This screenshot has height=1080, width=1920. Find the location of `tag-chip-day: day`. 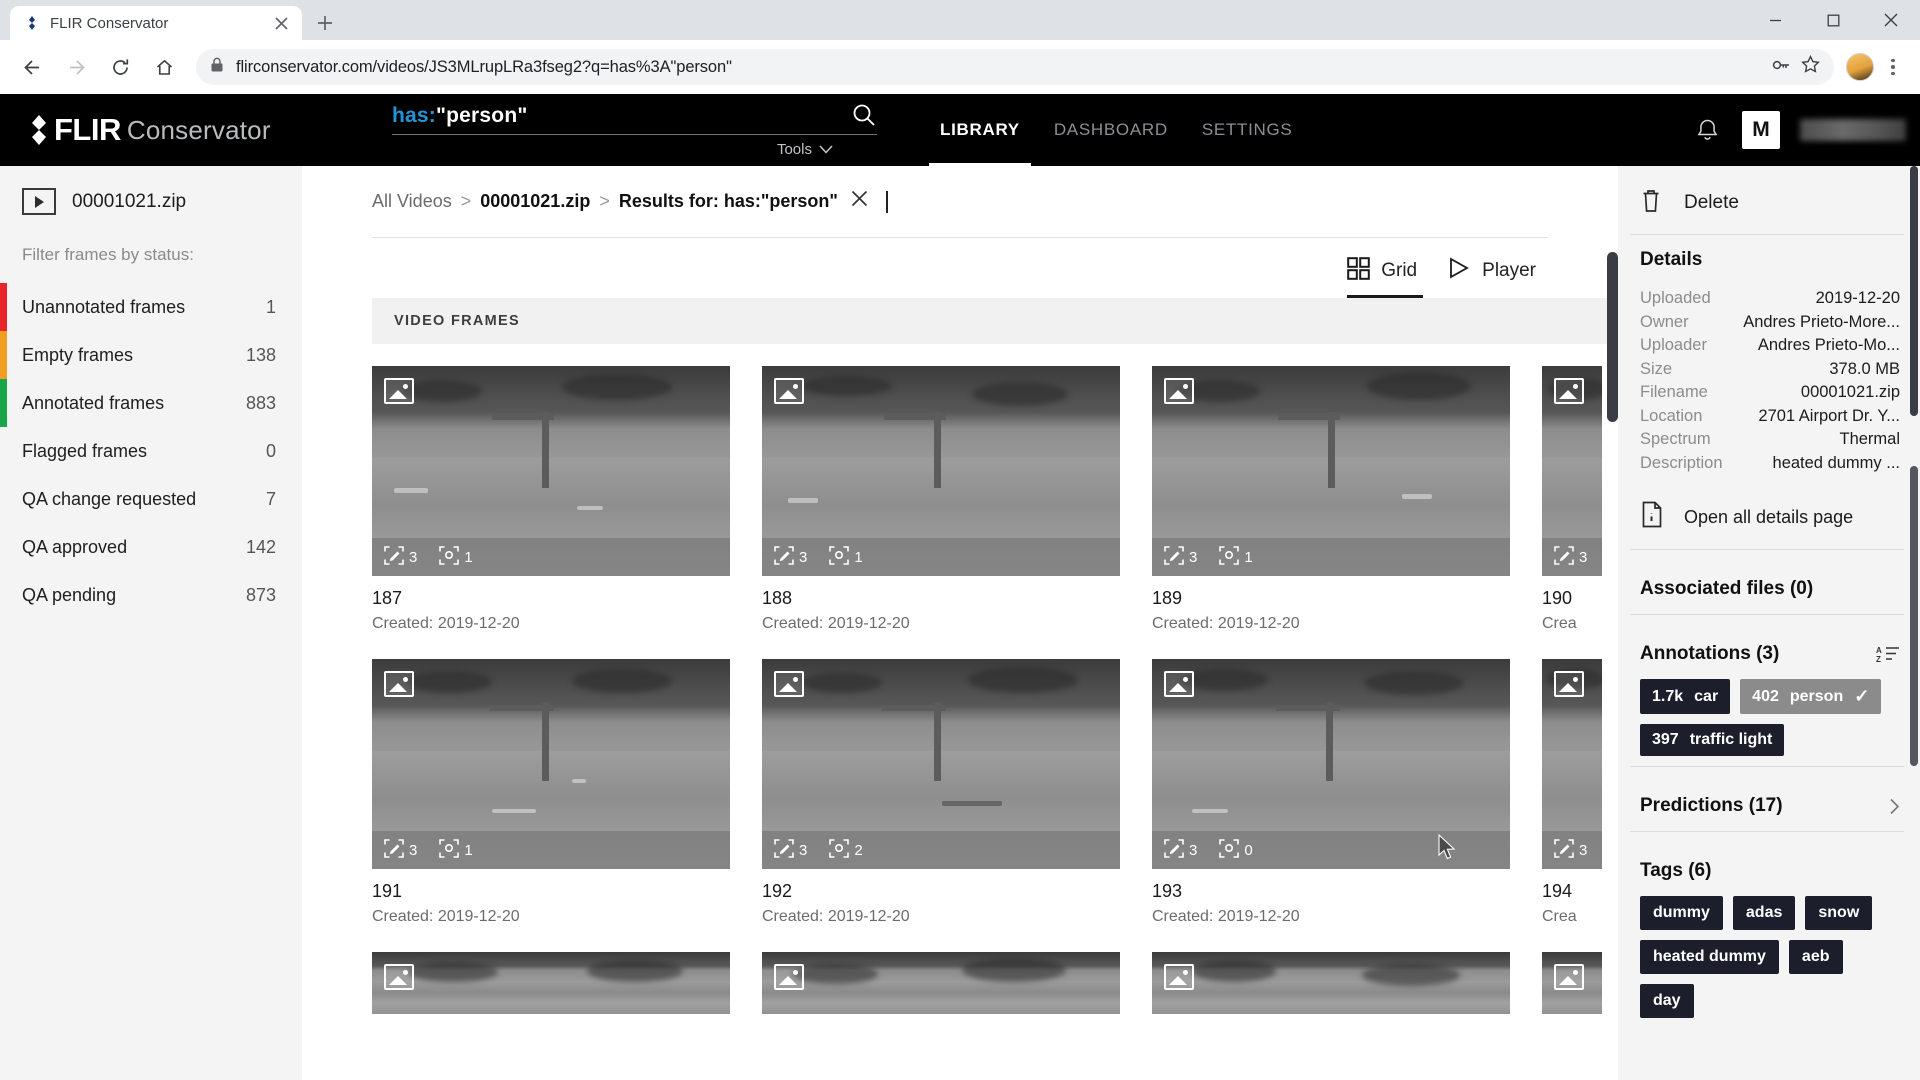

tag-chip-day: day is located at coordinates (1667, 1001).